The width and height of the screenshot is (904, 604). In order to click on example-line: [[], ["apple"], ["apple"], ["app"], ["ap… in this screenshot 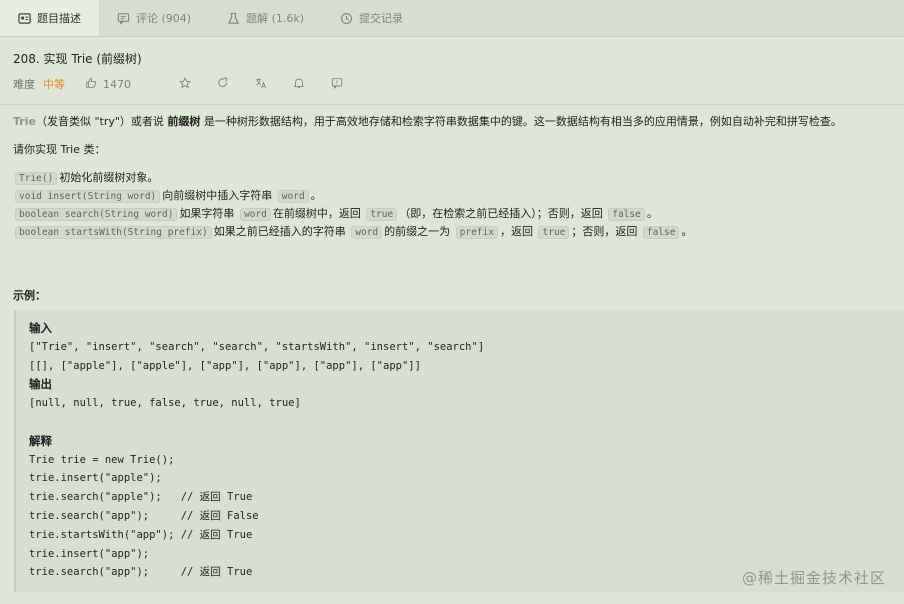, I will do `click(225, 365)`.